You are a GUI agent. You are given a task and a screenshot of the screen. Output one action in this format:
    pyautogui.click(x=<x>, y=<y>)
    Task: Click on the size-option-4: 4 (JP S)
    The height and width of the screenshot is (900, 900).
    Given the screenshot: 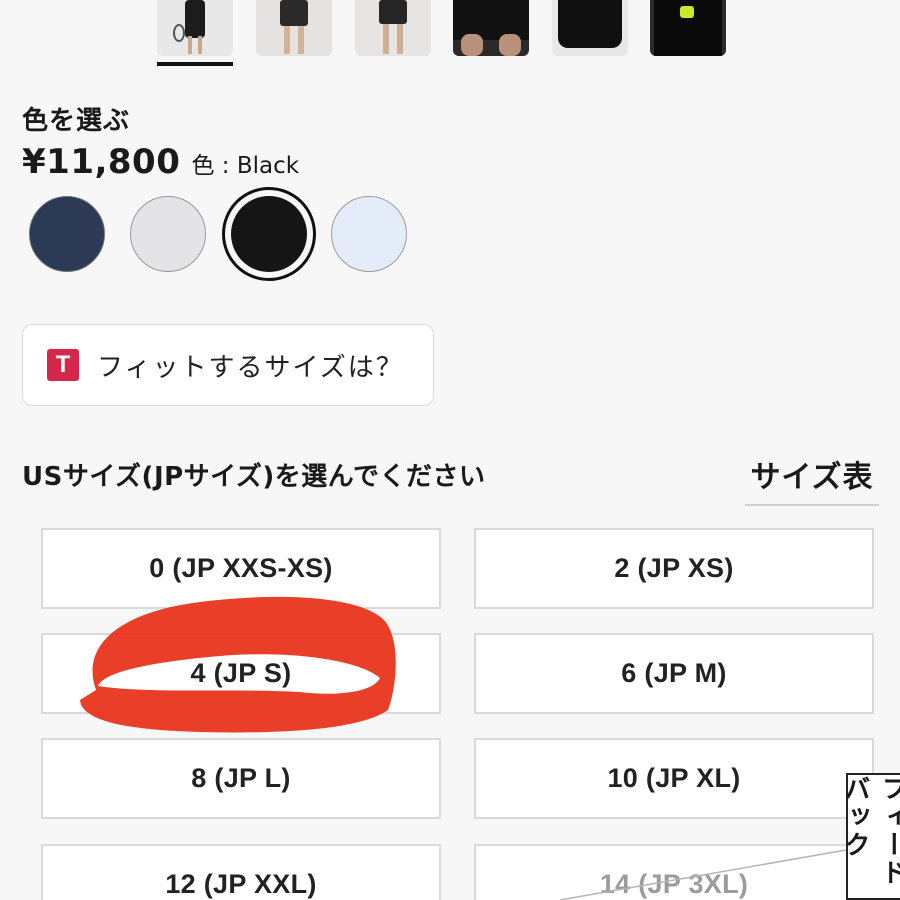 What is the action you would take?
    pyautogui.click(x=241, y=673)
    